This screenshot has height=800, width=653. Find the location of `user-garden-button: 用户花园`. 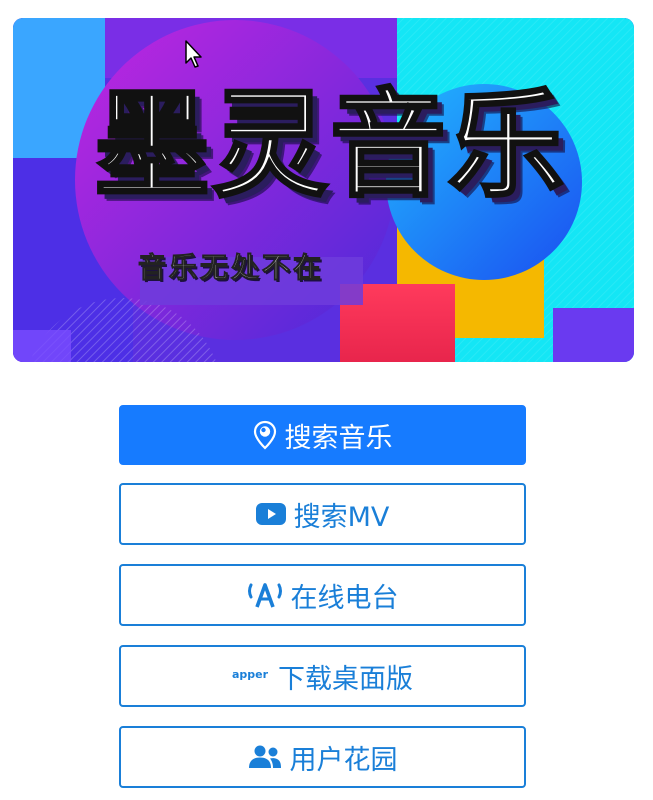

user-garden-button: 用户花园 is located at coordinates (322, 757).